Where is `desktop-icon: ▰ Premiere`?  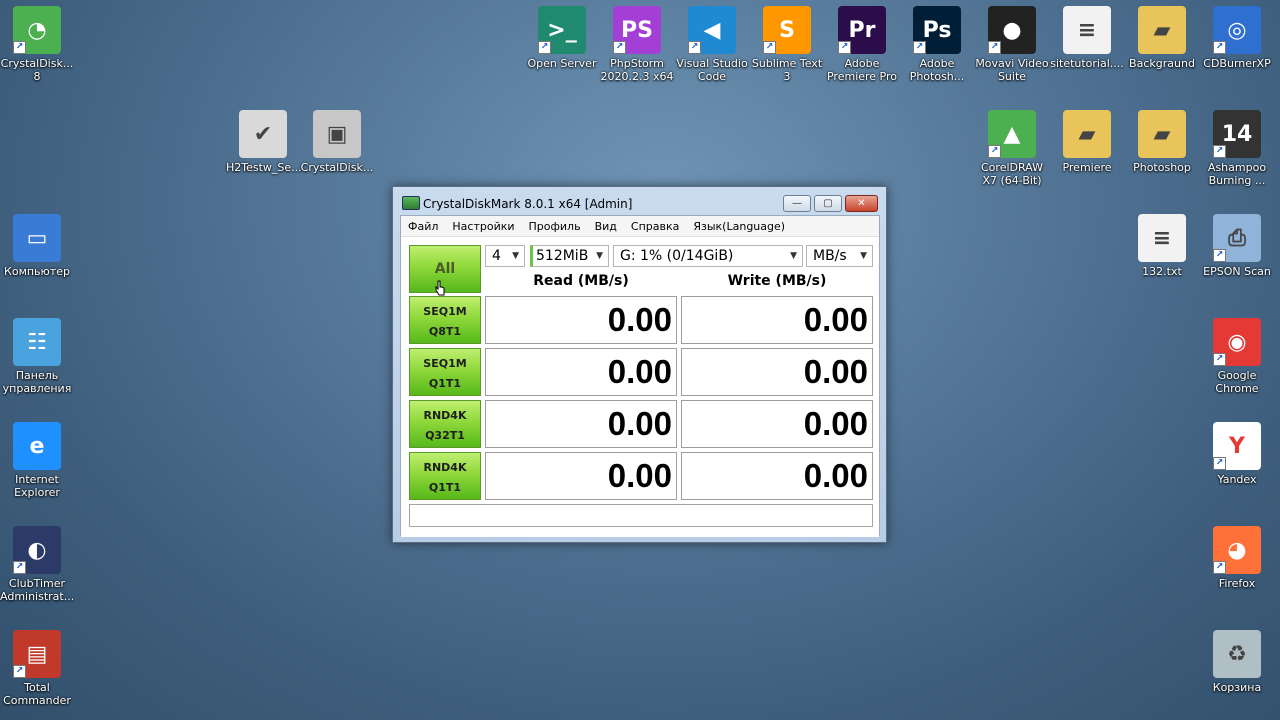 desktop-icon: ▰ Premiere is located at coordinates (1087, 142).